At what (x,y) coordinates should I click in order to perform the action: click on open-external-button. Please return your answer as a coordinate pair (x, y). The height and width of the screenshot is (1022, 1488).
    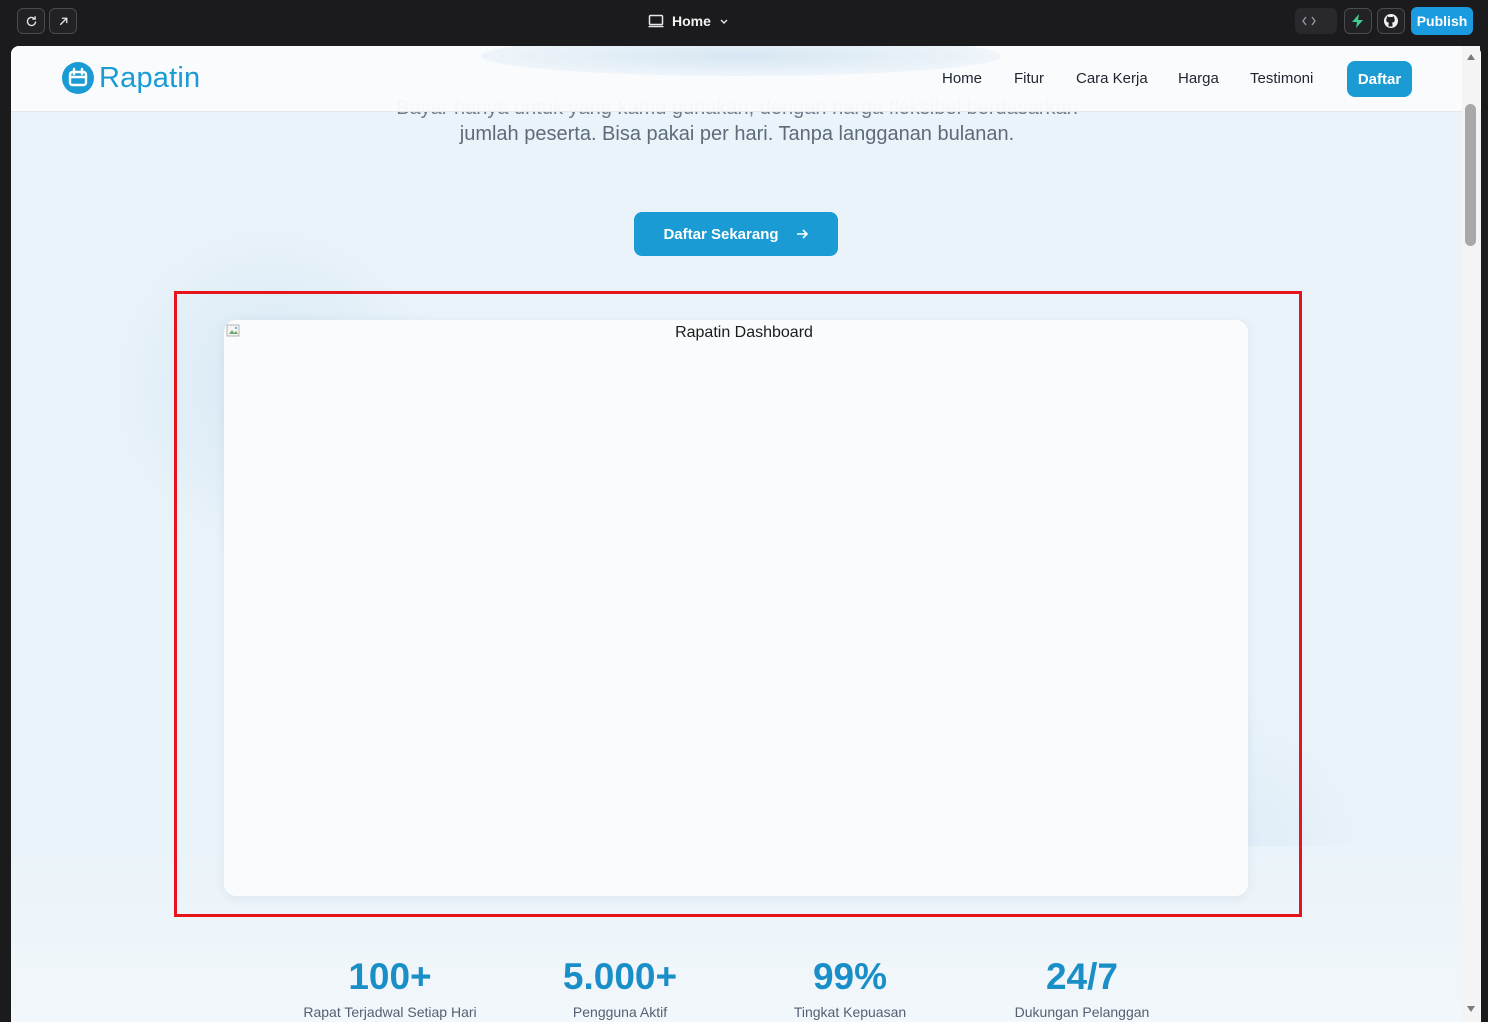
    Looking at the image, I should click on (63, 21).